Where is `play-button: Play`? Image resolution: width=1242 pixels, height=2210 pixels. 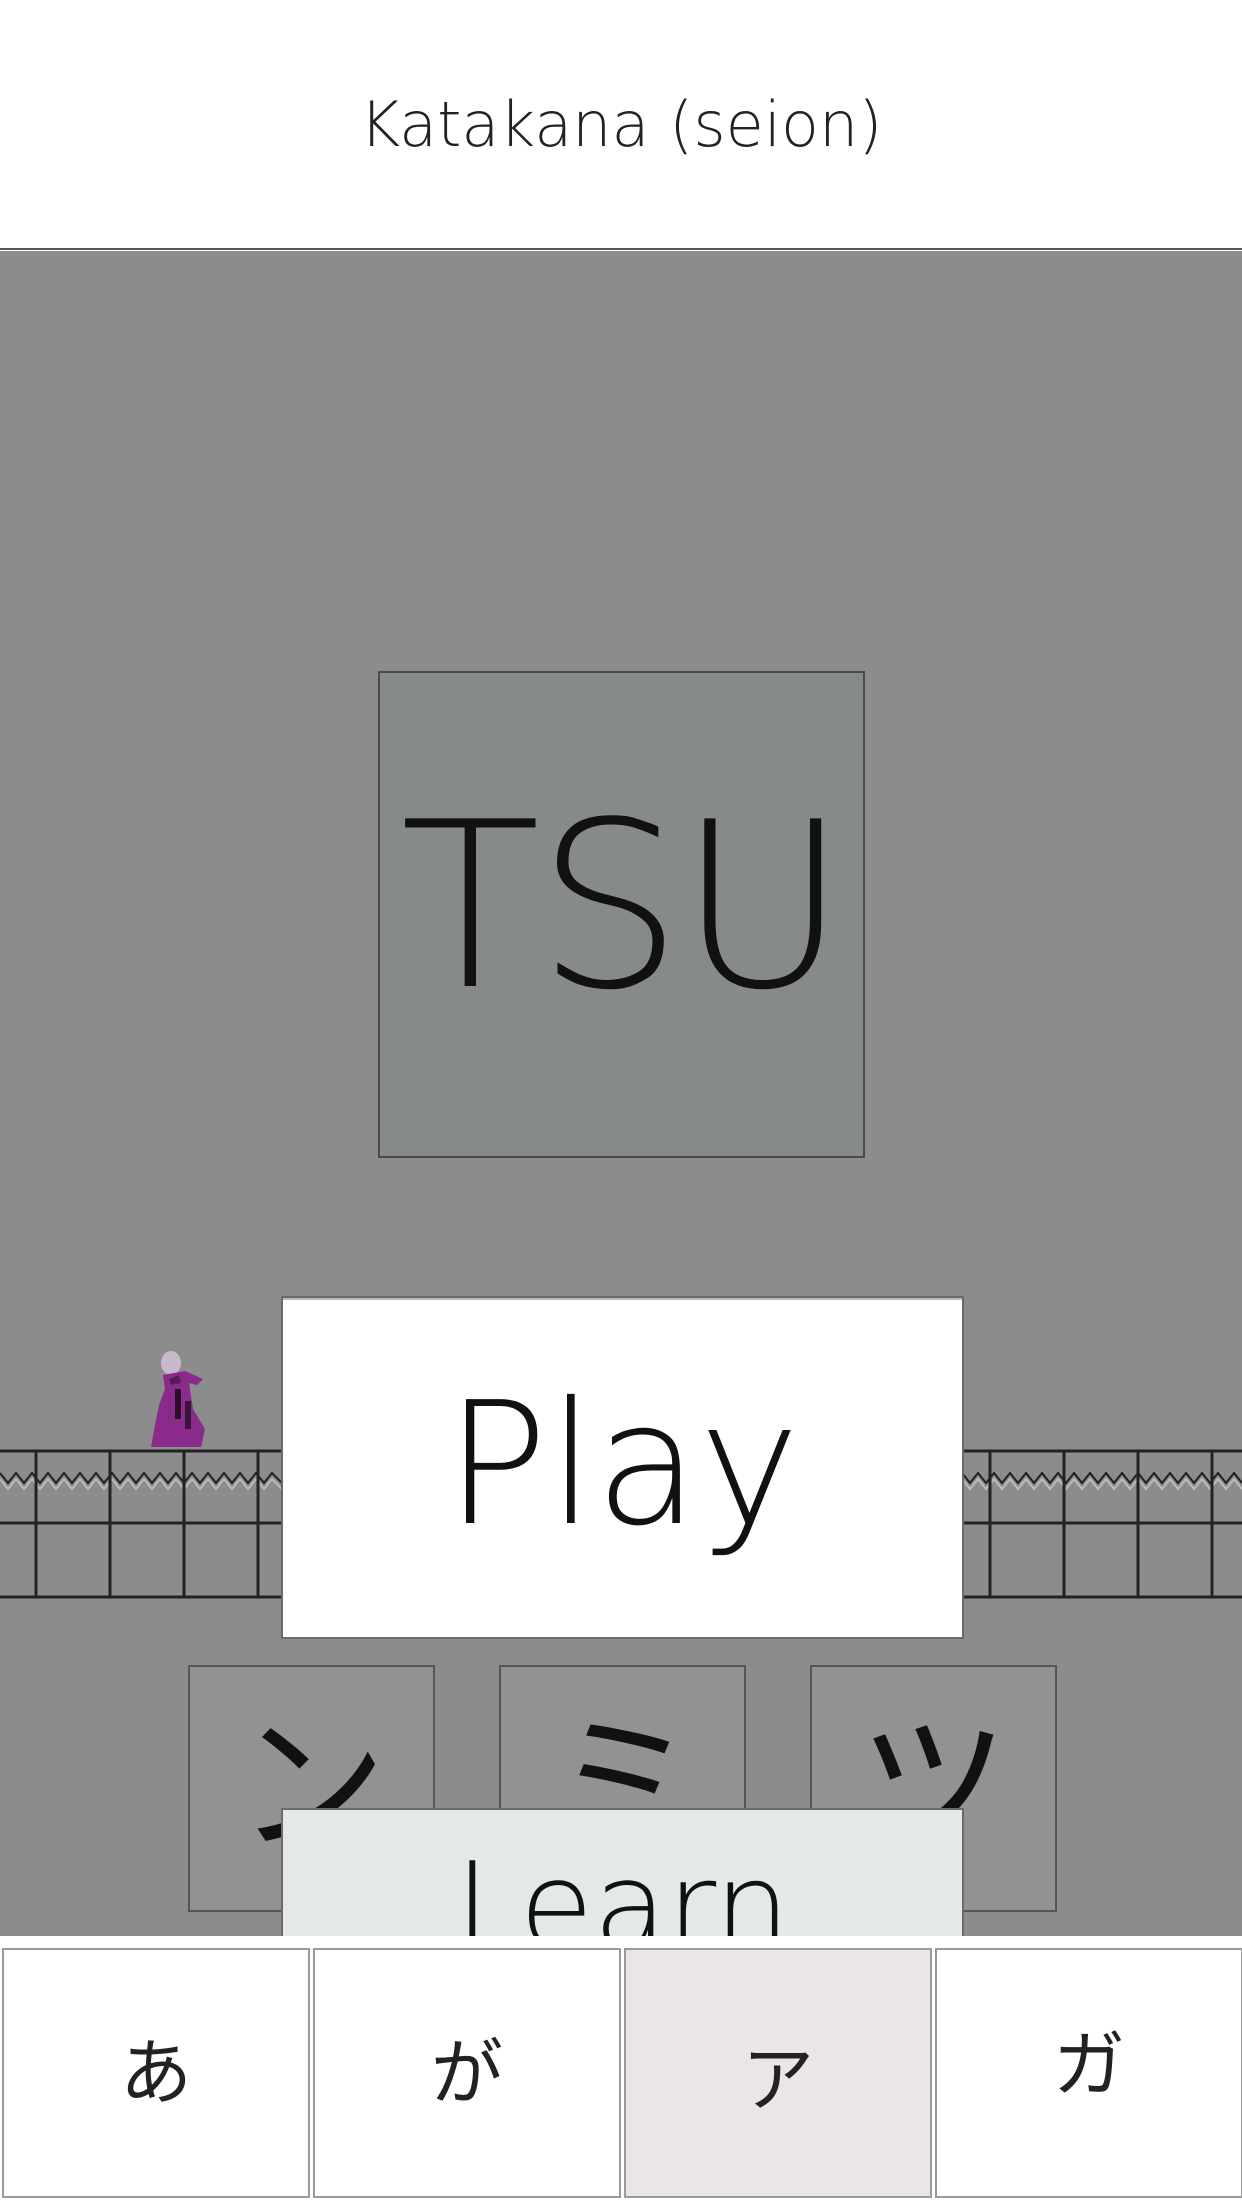
play-button: Play is located at coordinates (622, 1467).